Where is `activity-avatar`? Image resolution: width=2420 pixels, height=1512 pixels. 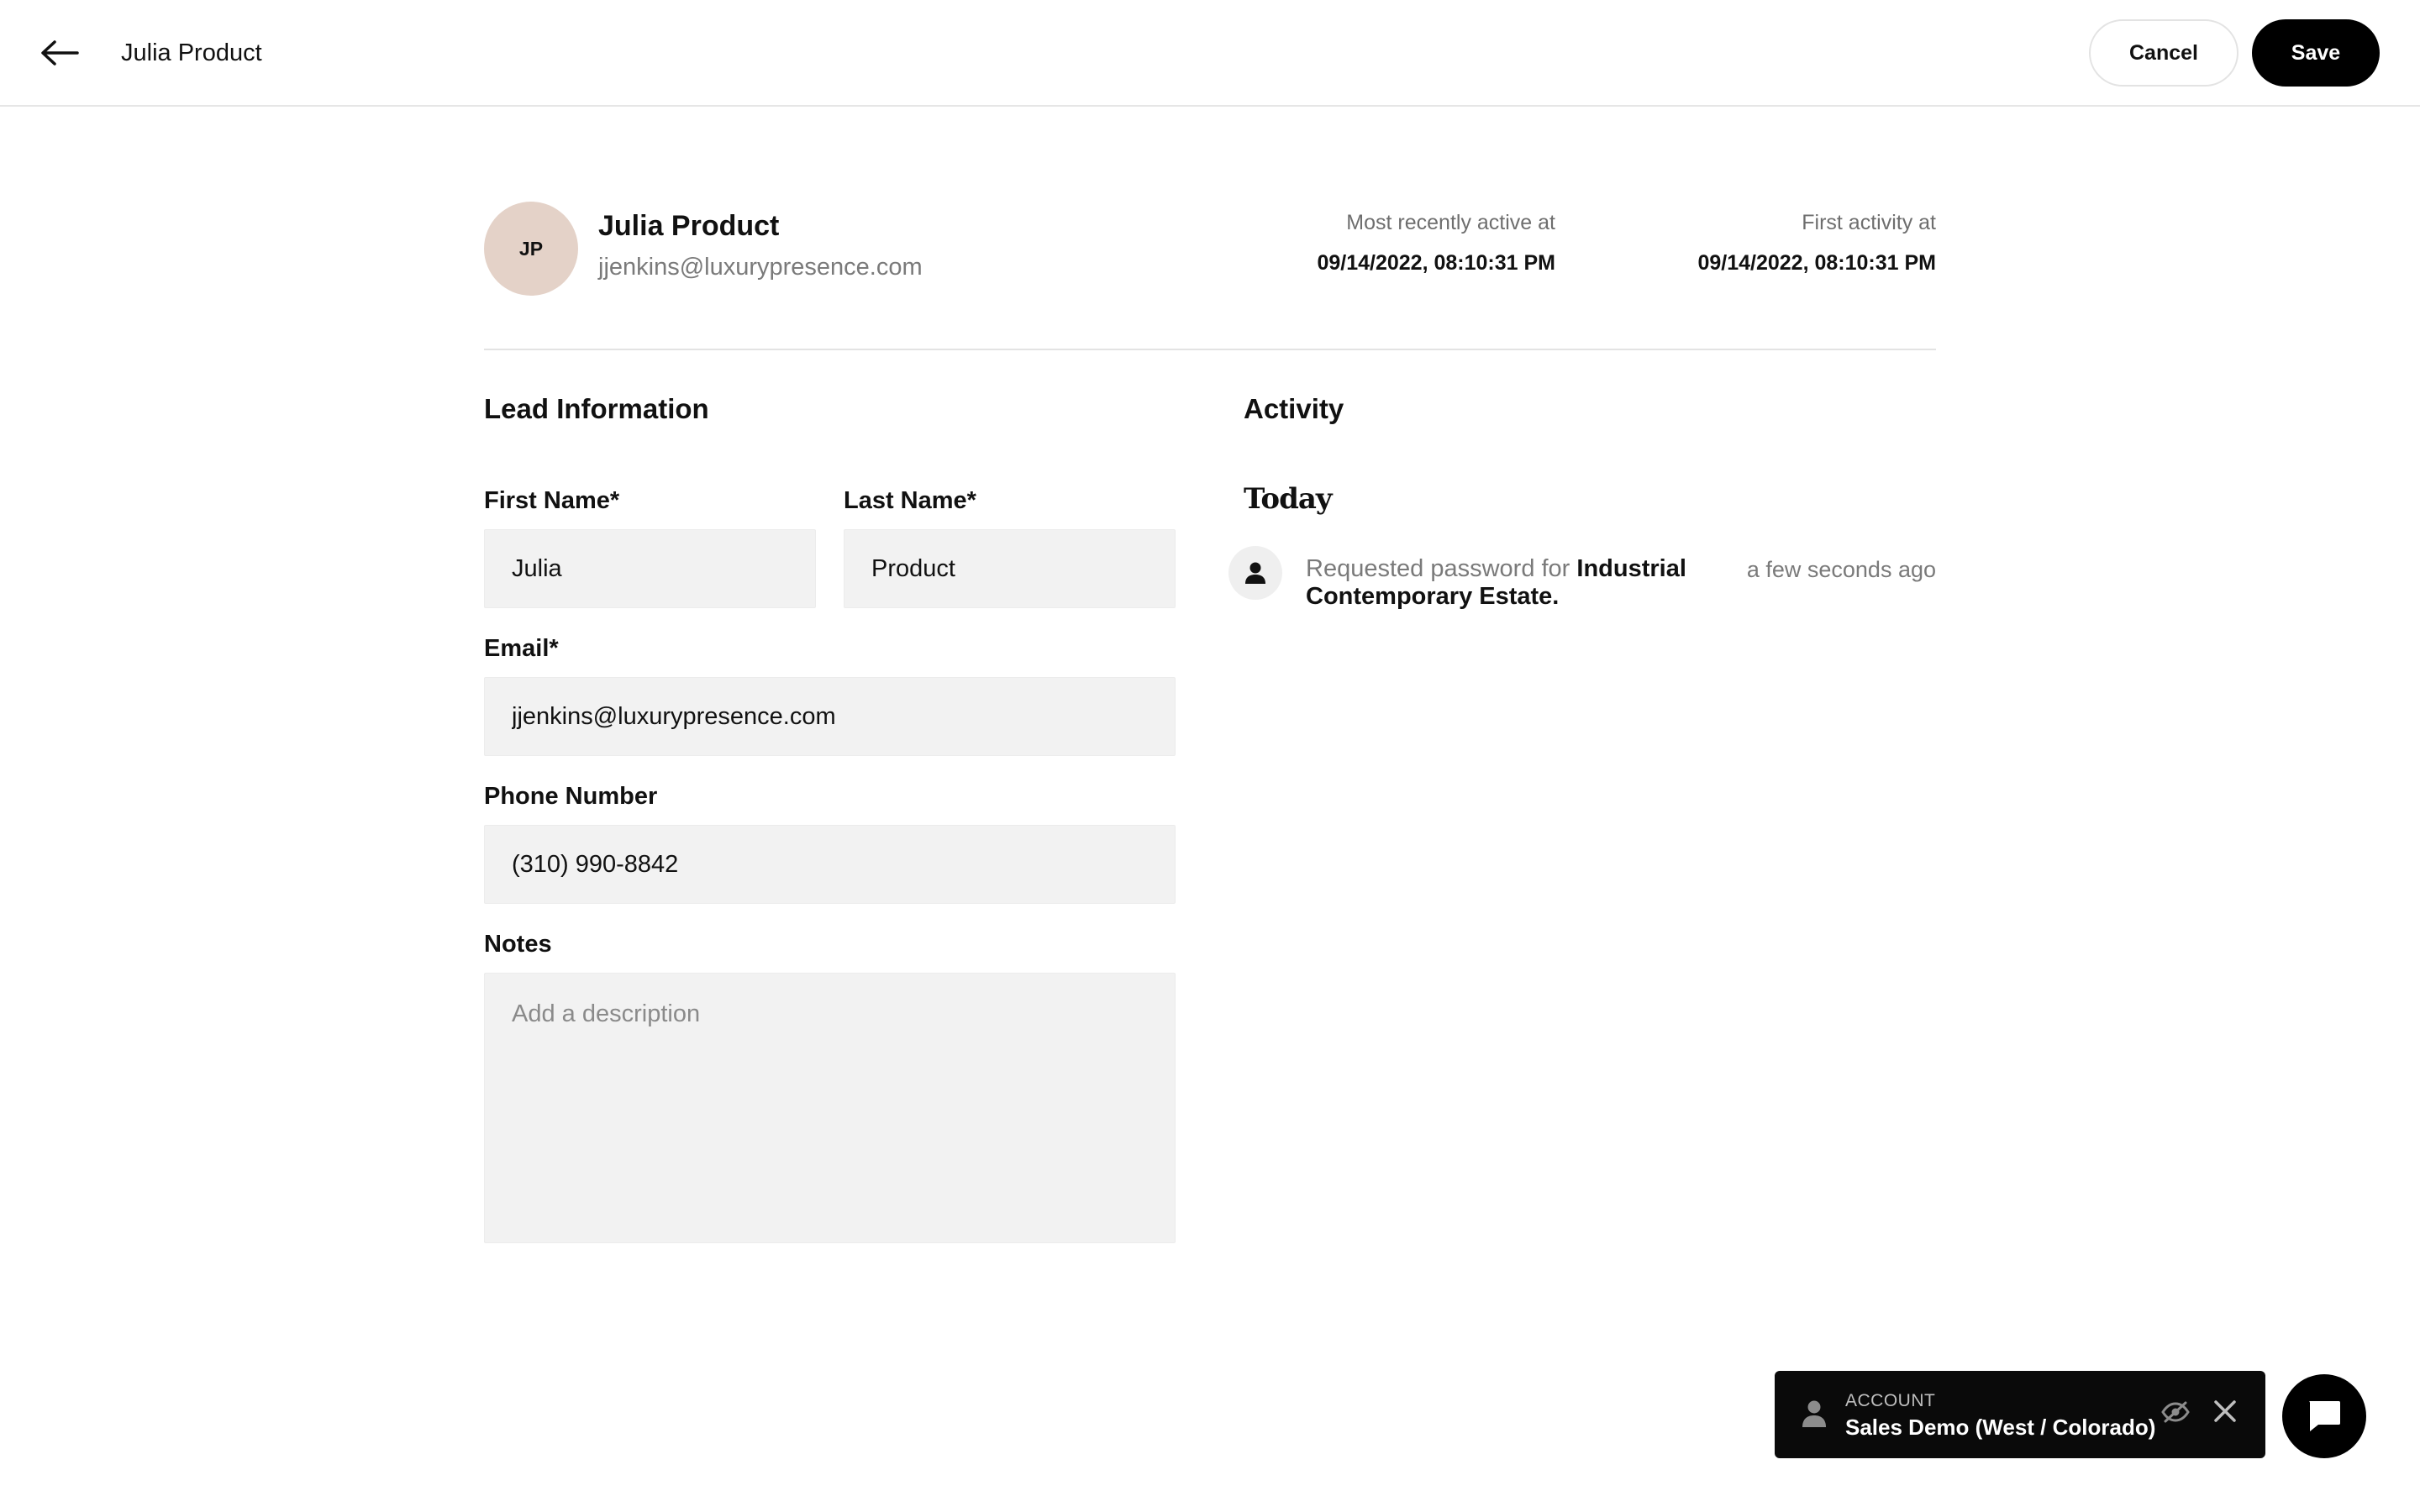
activity-avatar is located at coordinates (1255, 573).